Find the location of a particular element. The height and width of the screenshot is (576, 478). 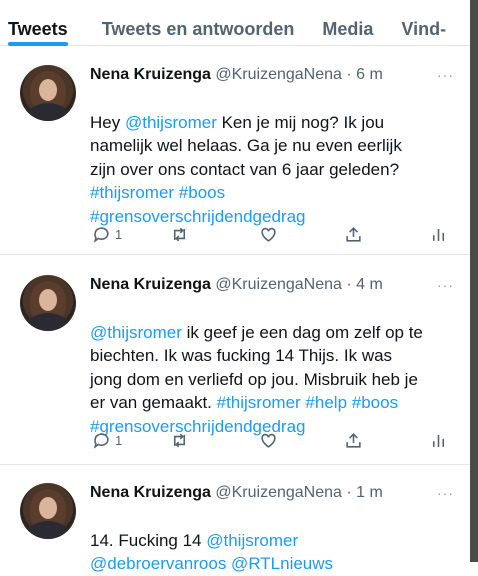

tweet-time: · 4 m is located at coordinates (364, 284).